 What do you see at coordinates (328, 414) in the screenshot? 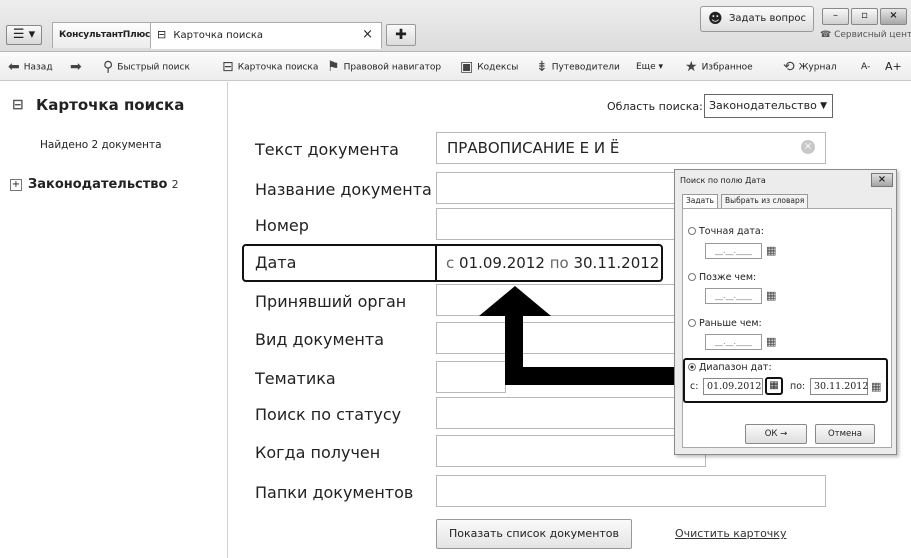
I see `field-label-status: Поиск по статусу` at bounding box center [328, 414].